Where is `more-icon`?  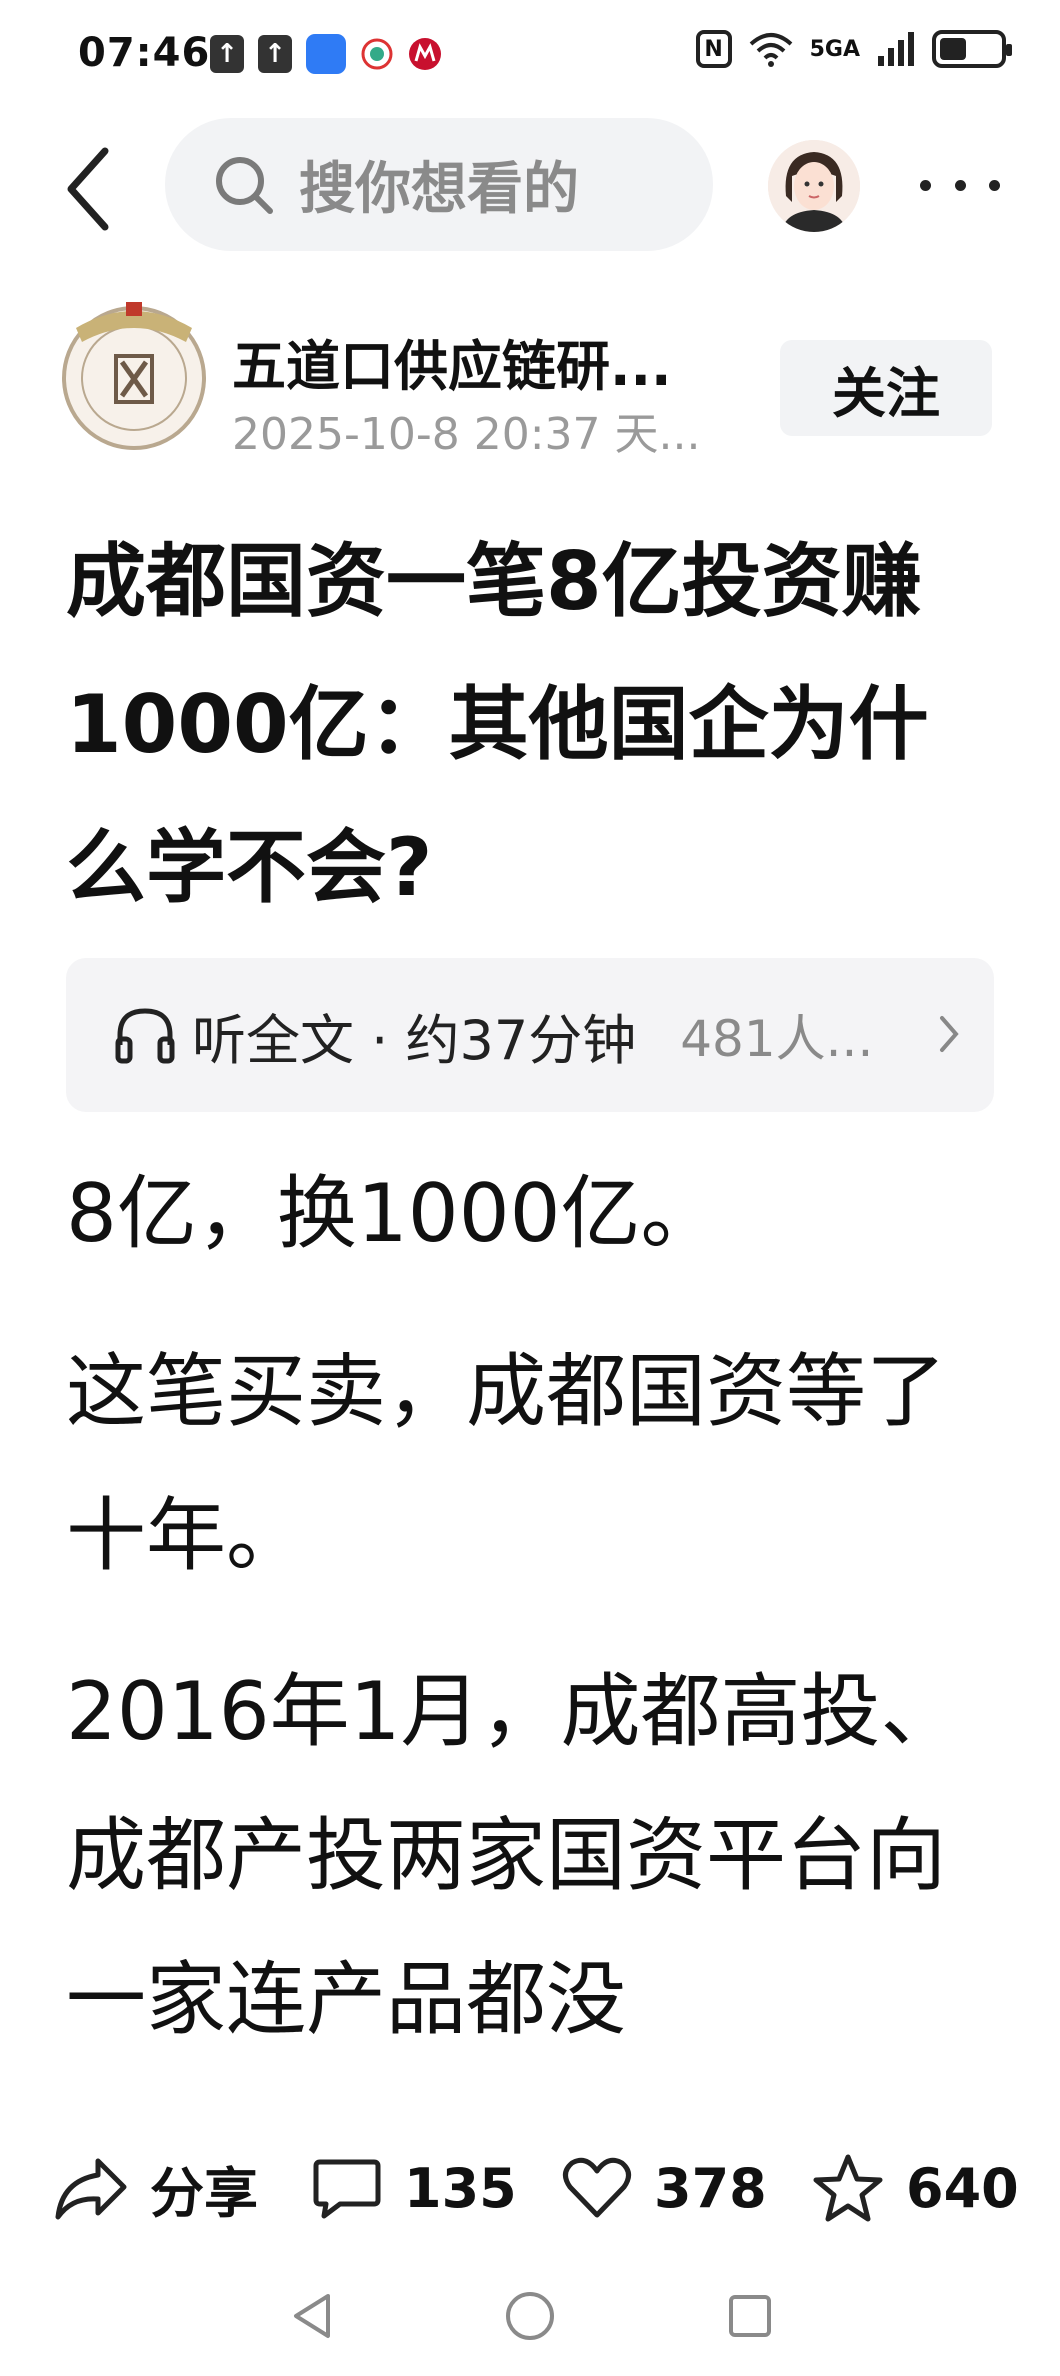
more-icon is located at coordinates (925, 185).